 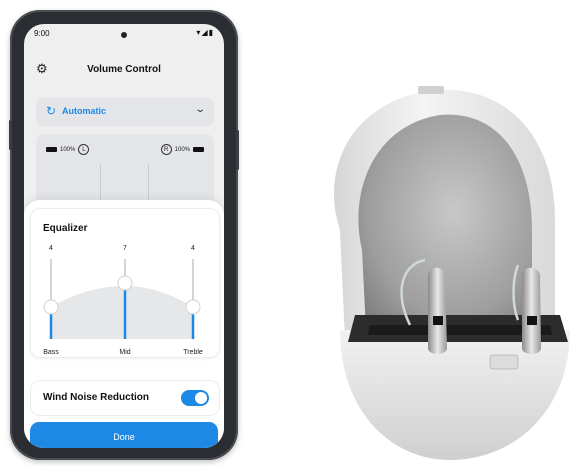 What do you see at coordinates (84, 111) in the screenshot?
I see `program-selected-label: Automatic` at bounding box center [84, 111].